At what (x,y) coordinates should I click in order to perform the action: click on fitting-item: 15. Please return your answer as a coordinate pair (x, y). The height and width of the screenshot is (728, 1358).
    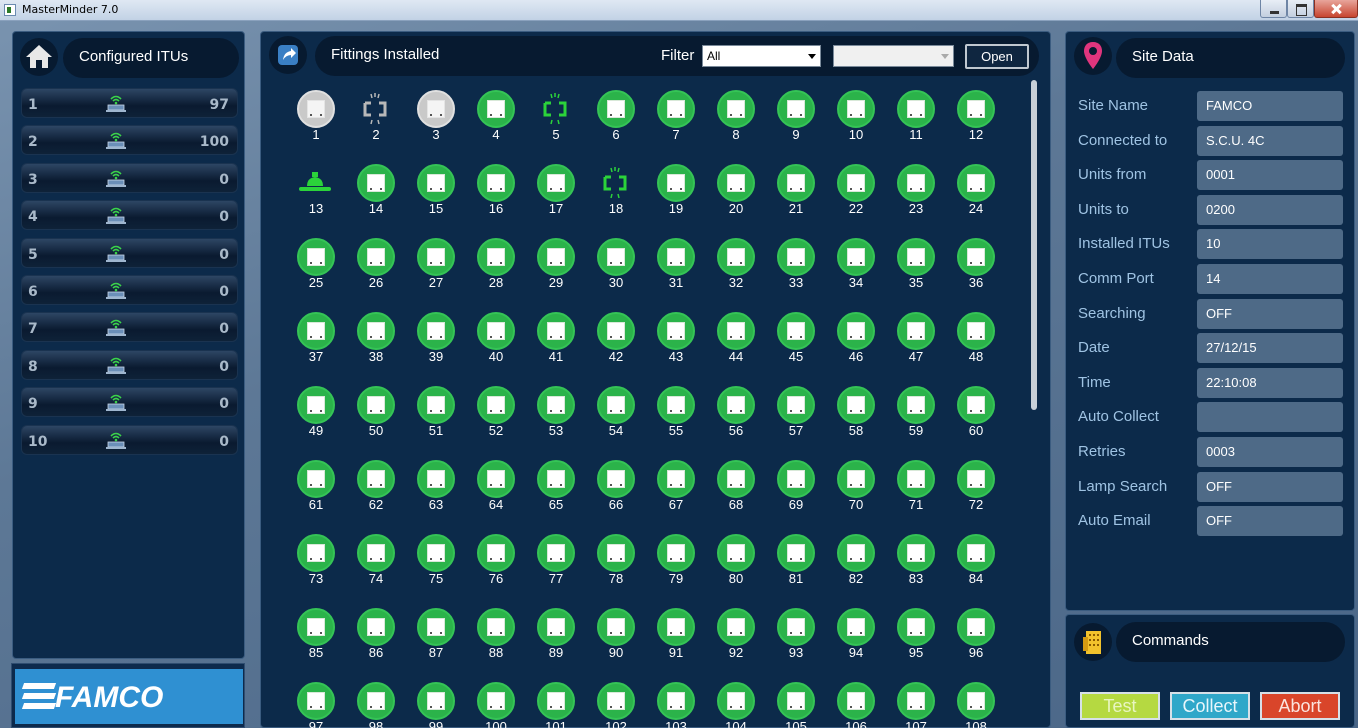
    Looking at the image, I should click on (431, 199).